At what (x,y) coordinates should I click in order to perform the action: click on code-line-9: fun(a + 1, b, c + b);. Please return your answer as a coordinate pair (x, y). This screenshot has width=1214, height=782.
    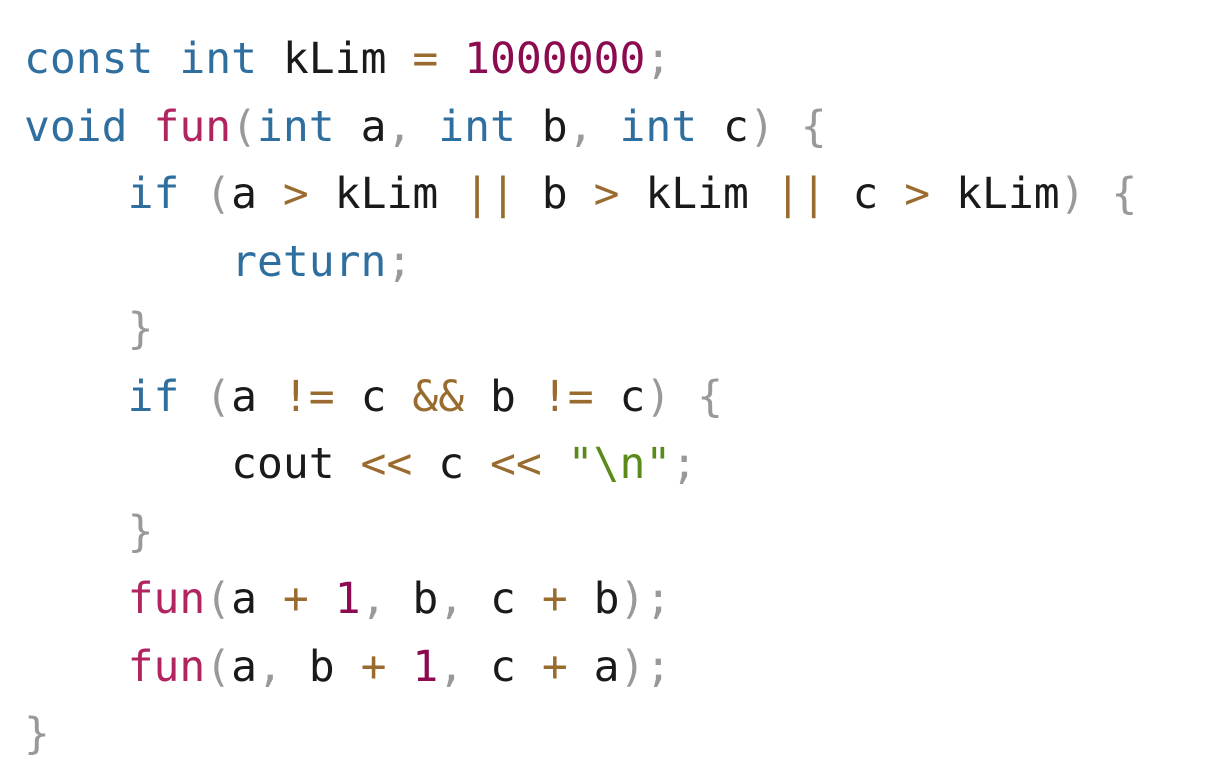
    Looking at the image, I should click on (580, 600).